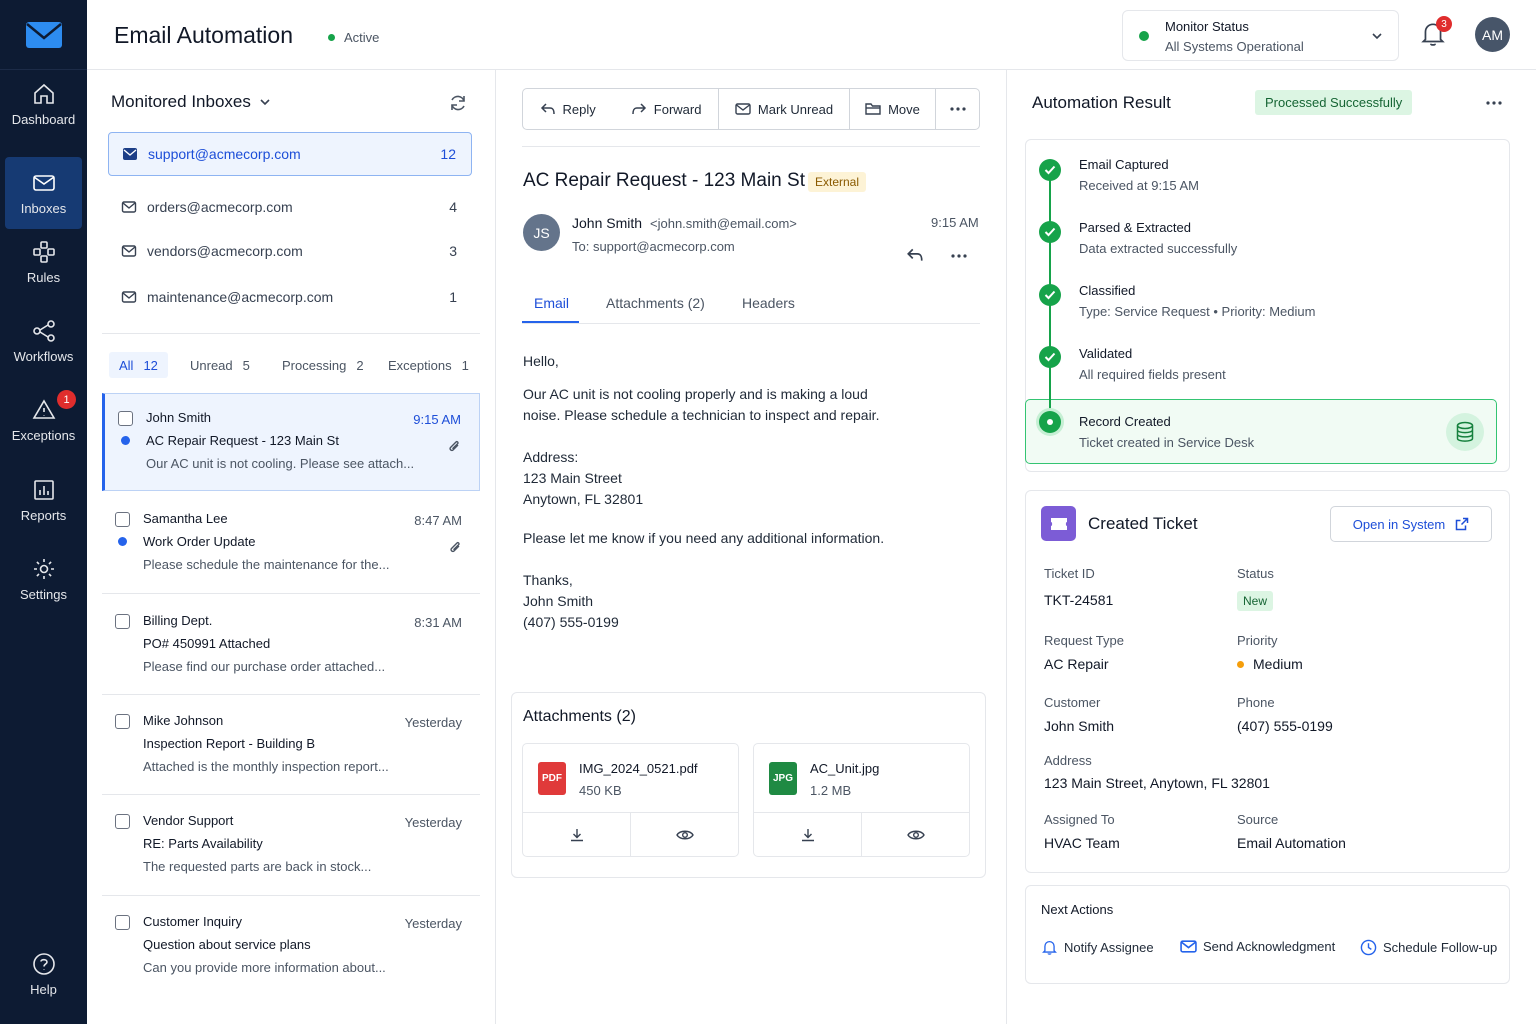 The height and width of the screenshot is (1024, 1536). I want to click on nav-reports: Reports, so click(43, 500).